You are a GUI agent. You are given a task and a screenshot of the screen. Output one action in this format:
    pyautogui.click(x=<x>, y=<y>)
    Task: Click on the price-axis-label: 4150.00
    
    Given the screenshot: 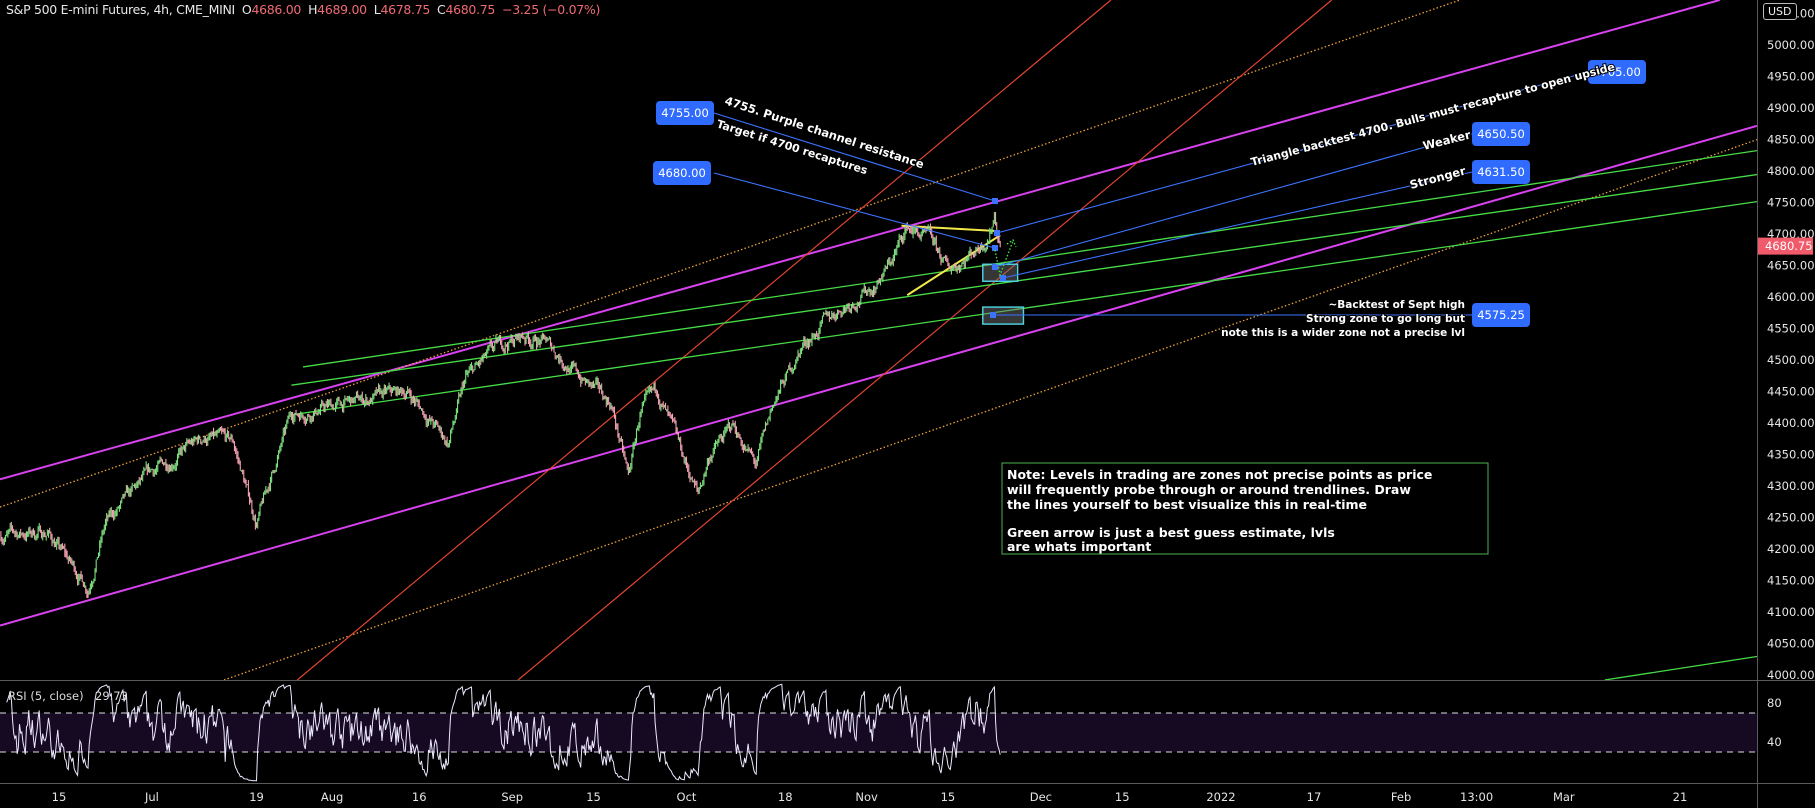 What is the action you would take?
    pyautogui.click(x=1791, y=581)
    